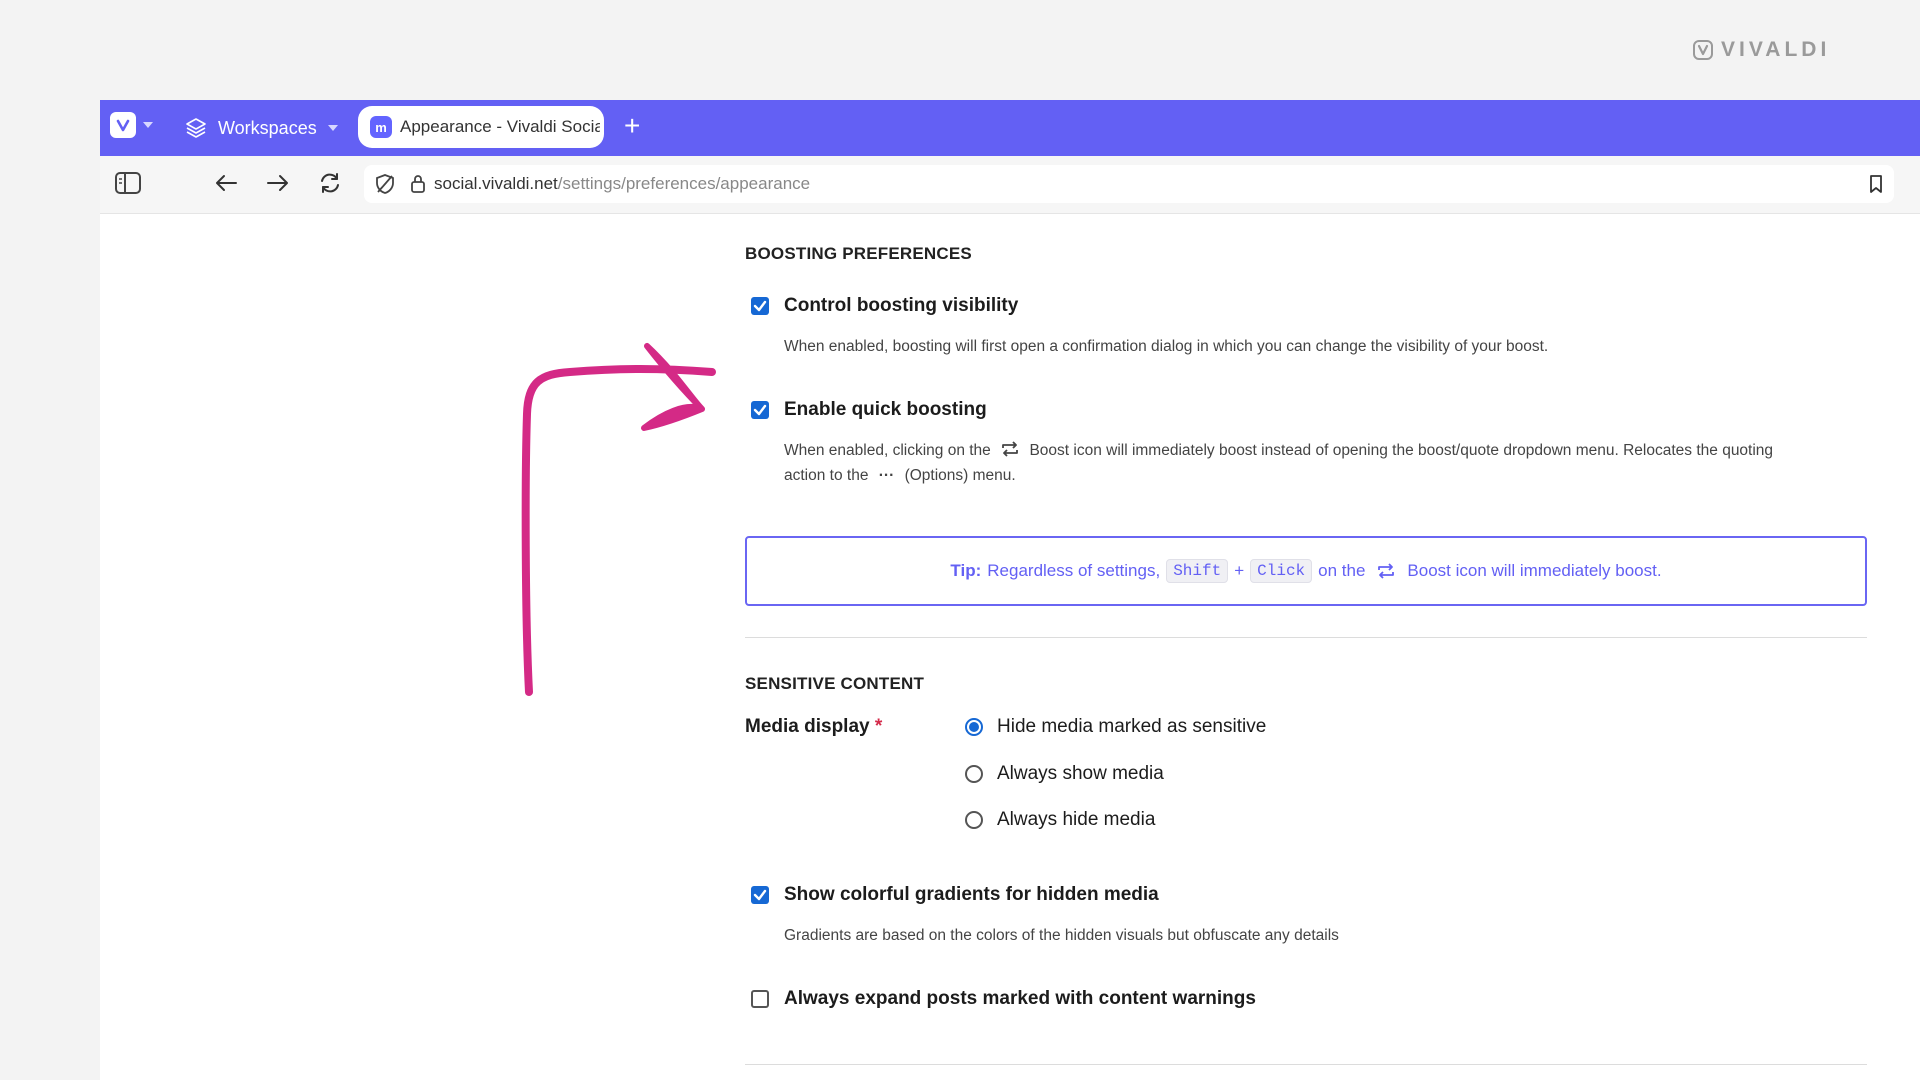  I want to click on control-boosting-visibility-checkbox, so click(760, 306).